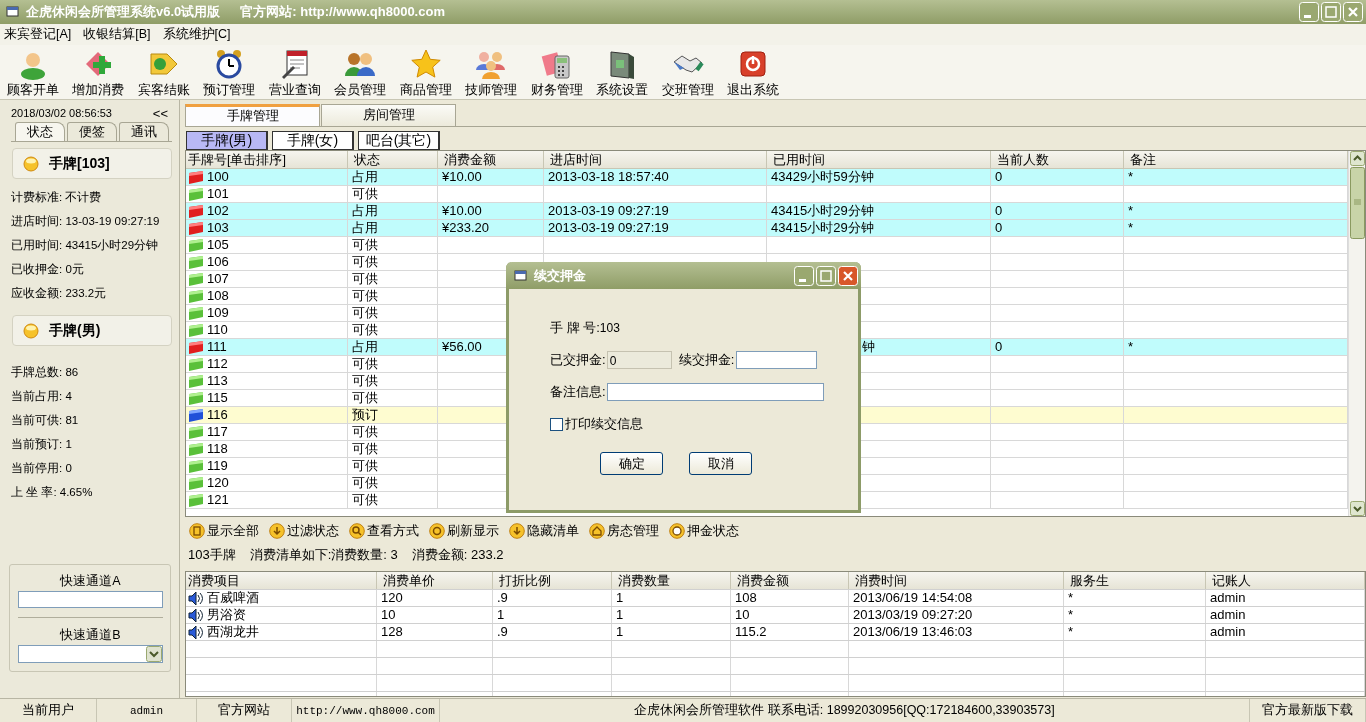  What do you see at coordinates (217, 364) in the screenshot?
I see `table-cell: 112` at bounding box center [217, 364].